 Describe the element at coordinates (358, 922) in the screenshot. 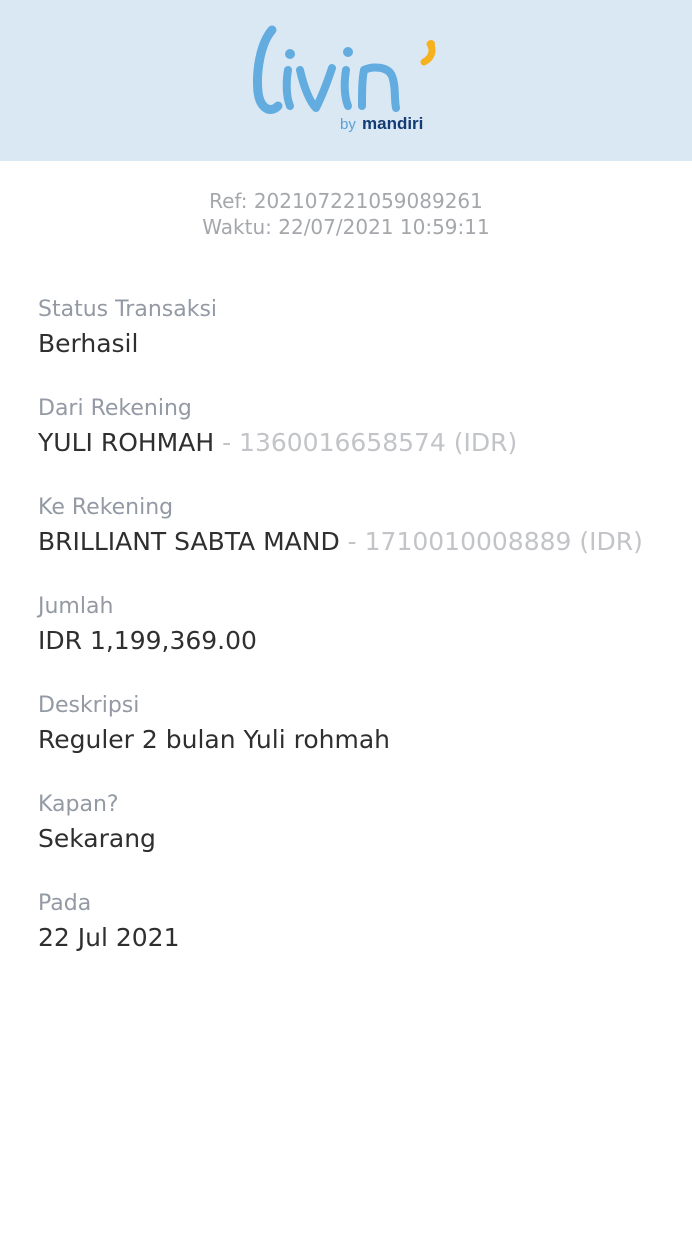

I see `field-date: Pada 22 Jul 2021` at that location.